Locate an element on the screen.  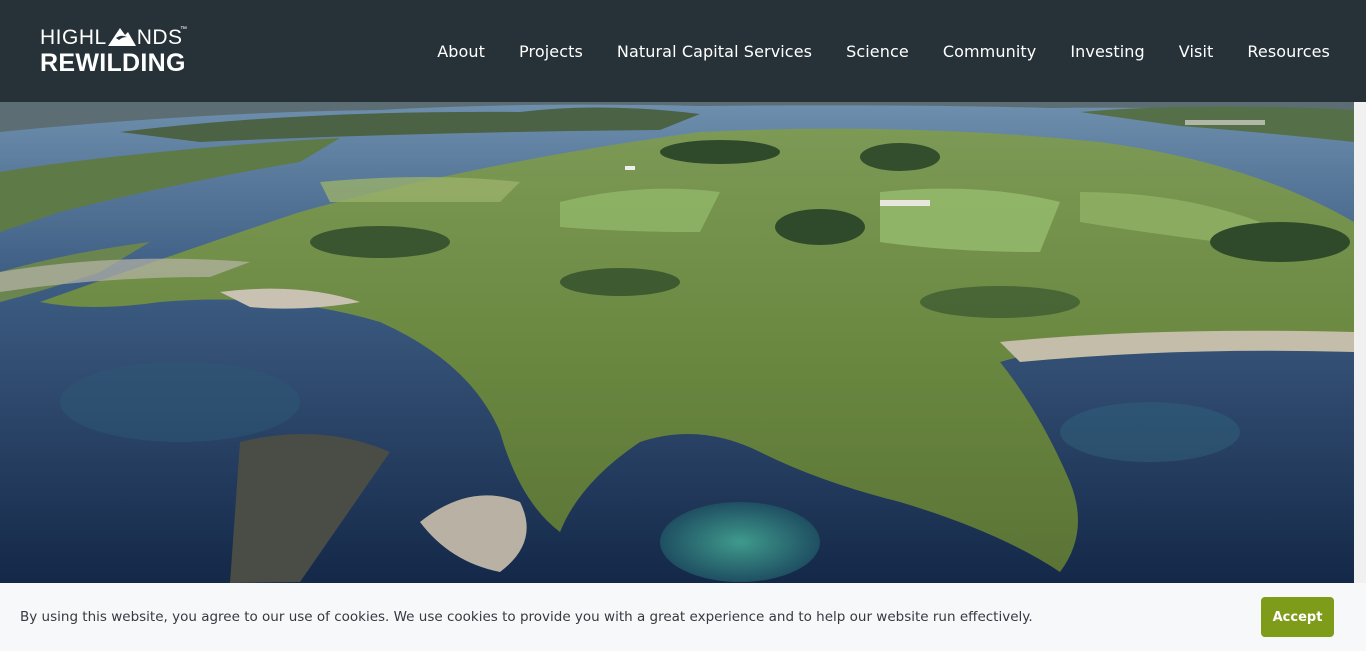
logo-wordmark-top: HIGHL NDS is located at coordinates (111, 37).